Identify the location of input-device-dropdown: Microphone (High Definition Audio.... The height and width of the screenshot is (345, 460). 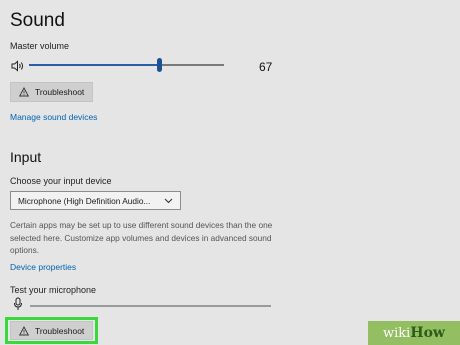
(95, 200).